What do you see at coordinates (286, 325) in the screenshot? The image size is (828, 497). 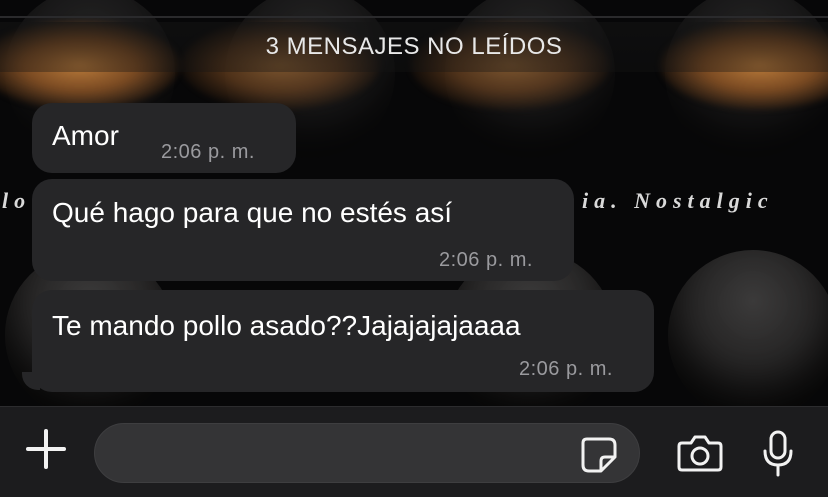 I see `message-text: Te mando pollo asado??Jajajajajaaaa` at bounding box center [286, 325].